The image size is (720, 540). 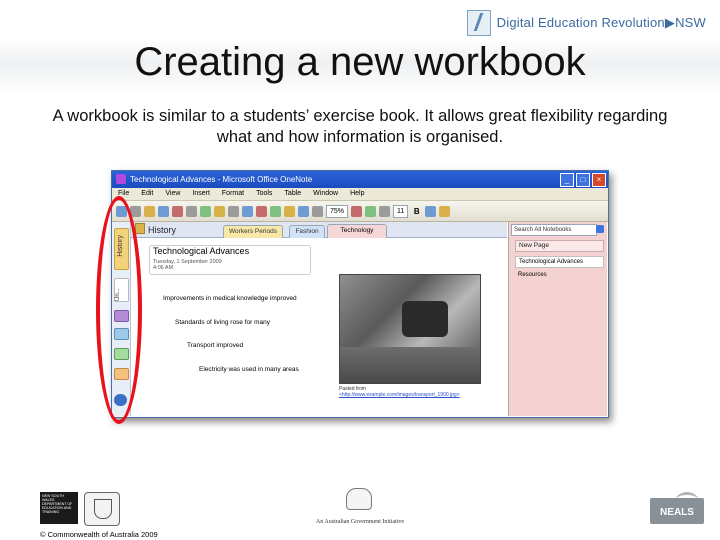 I want to click on window-controls: _ □ ×, so click(x=583, y=180).